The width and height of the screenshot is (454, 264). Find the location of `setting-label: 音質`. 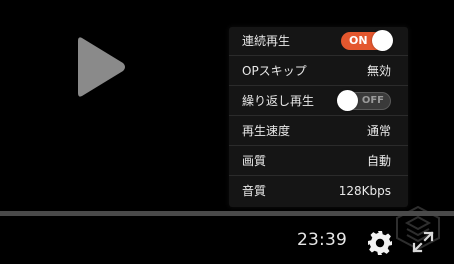

setting-label: 音質 is located at coordinates (254, 191).